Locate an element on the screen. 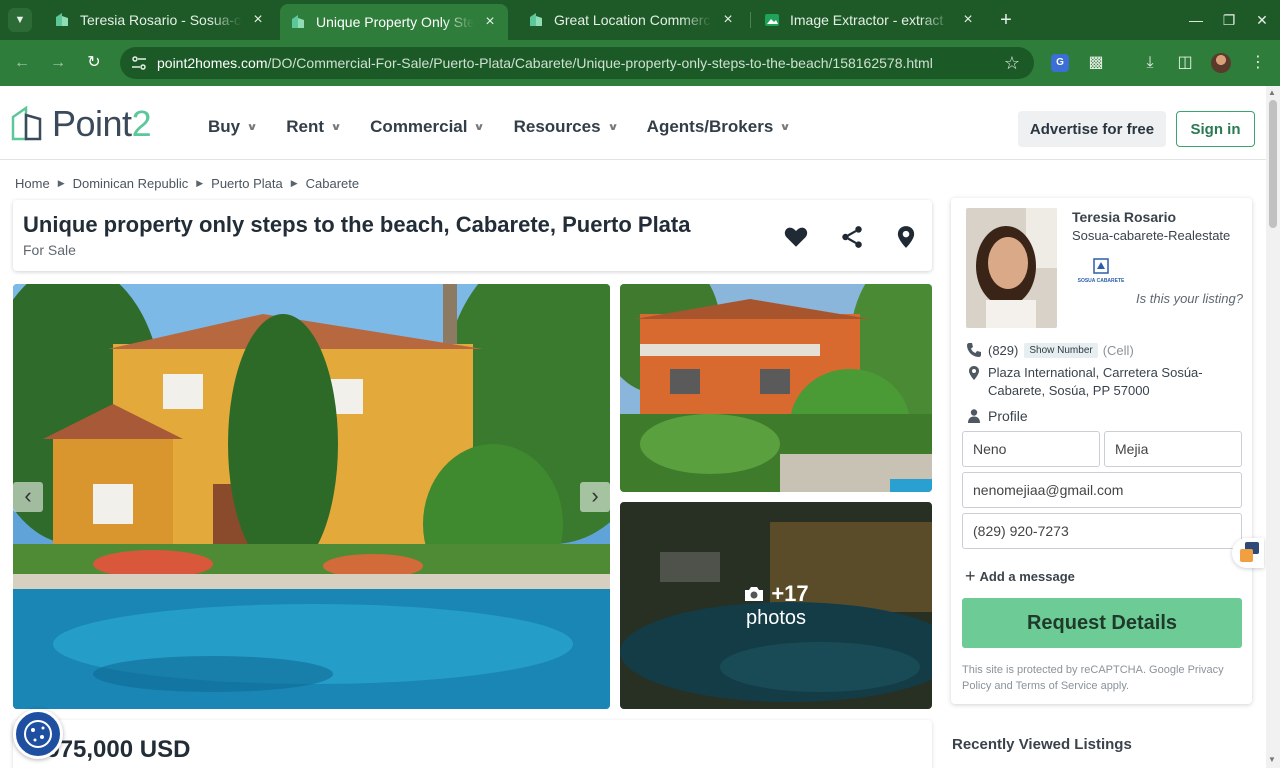 This screenshot has width=1280, height=768. favorite-heart-icon is located at coordinates (796, 237).